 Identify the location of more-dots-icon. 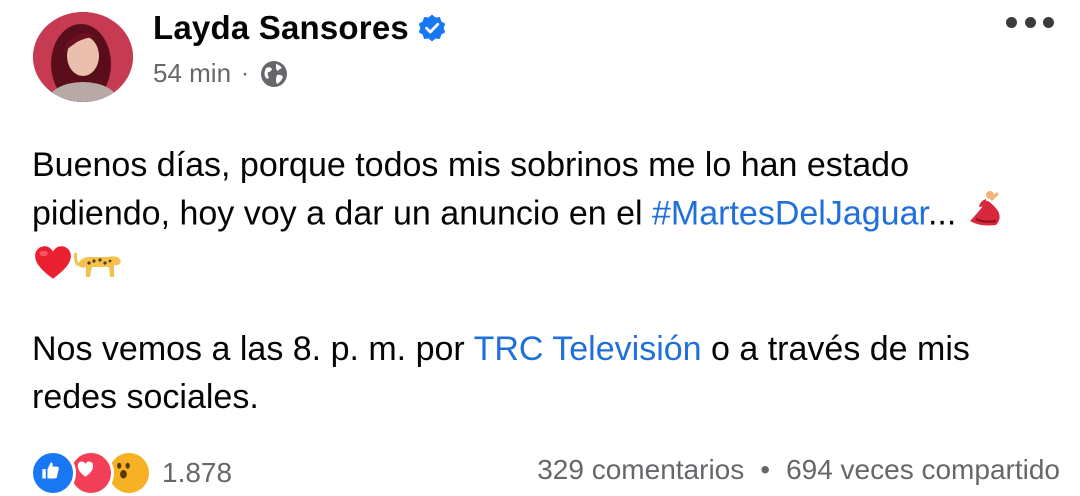
(1030, 22).